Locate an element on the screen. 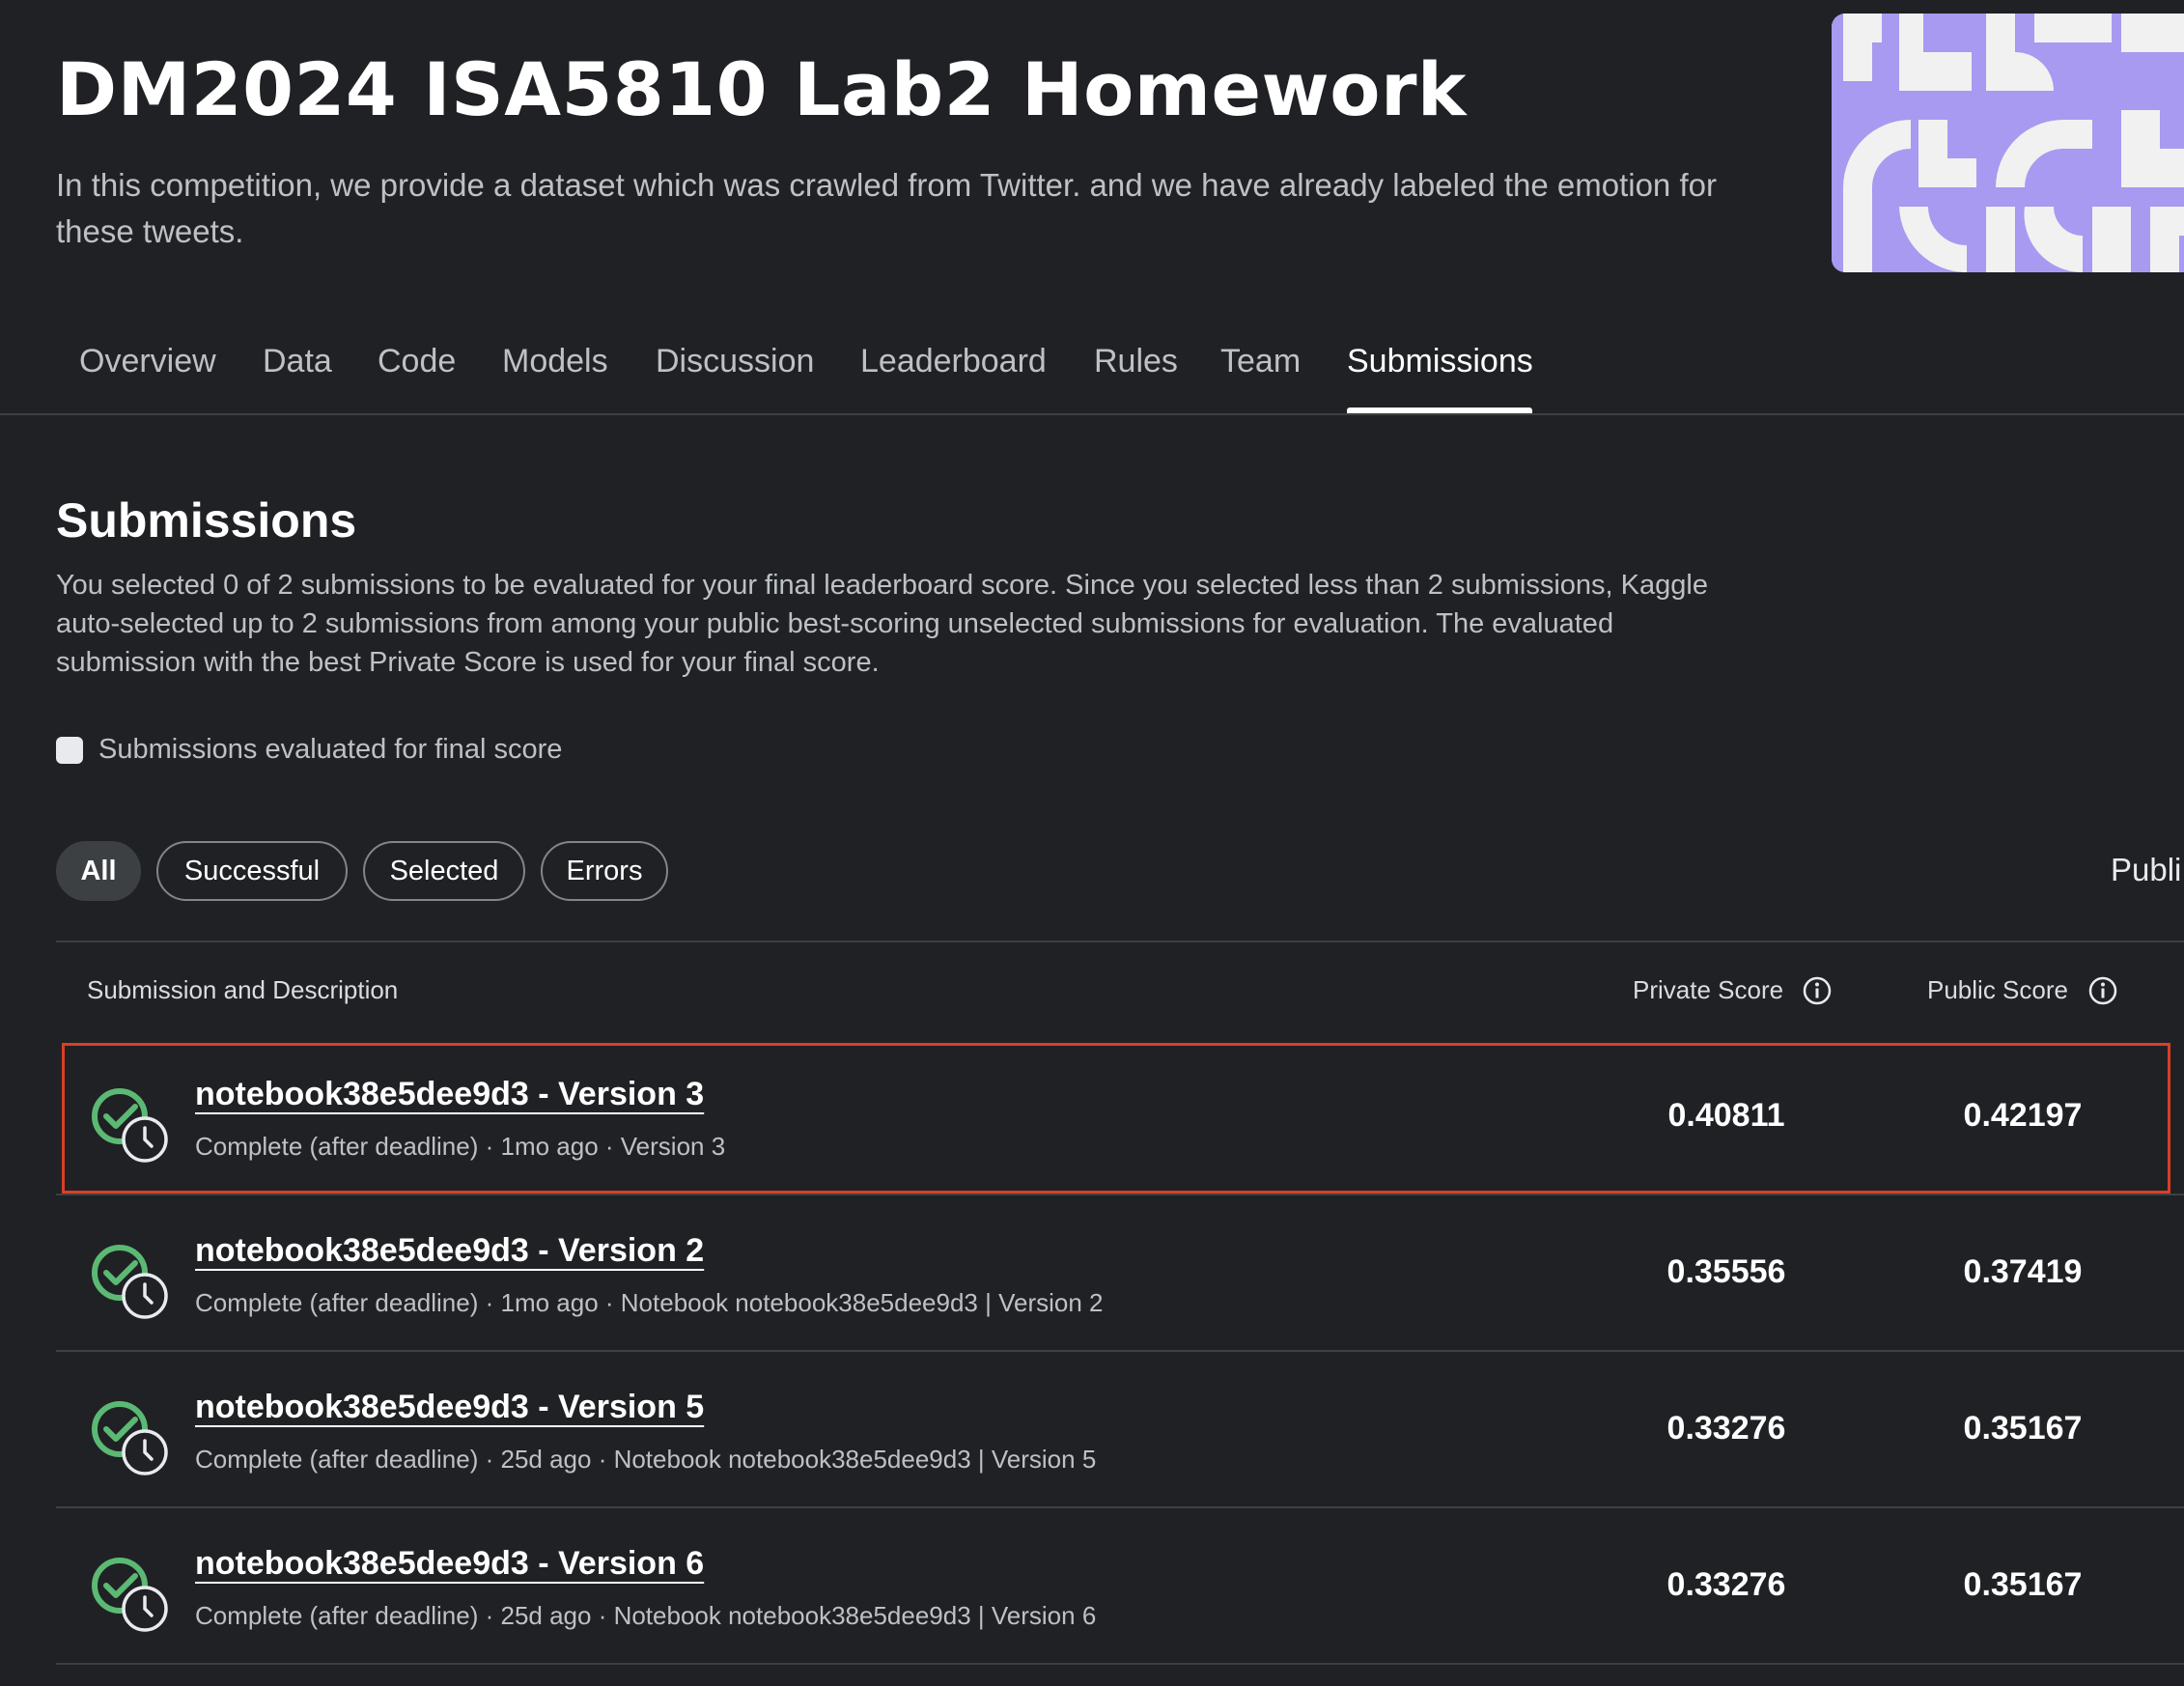  tab-overview: Overview is located at coordinates (148, 362).